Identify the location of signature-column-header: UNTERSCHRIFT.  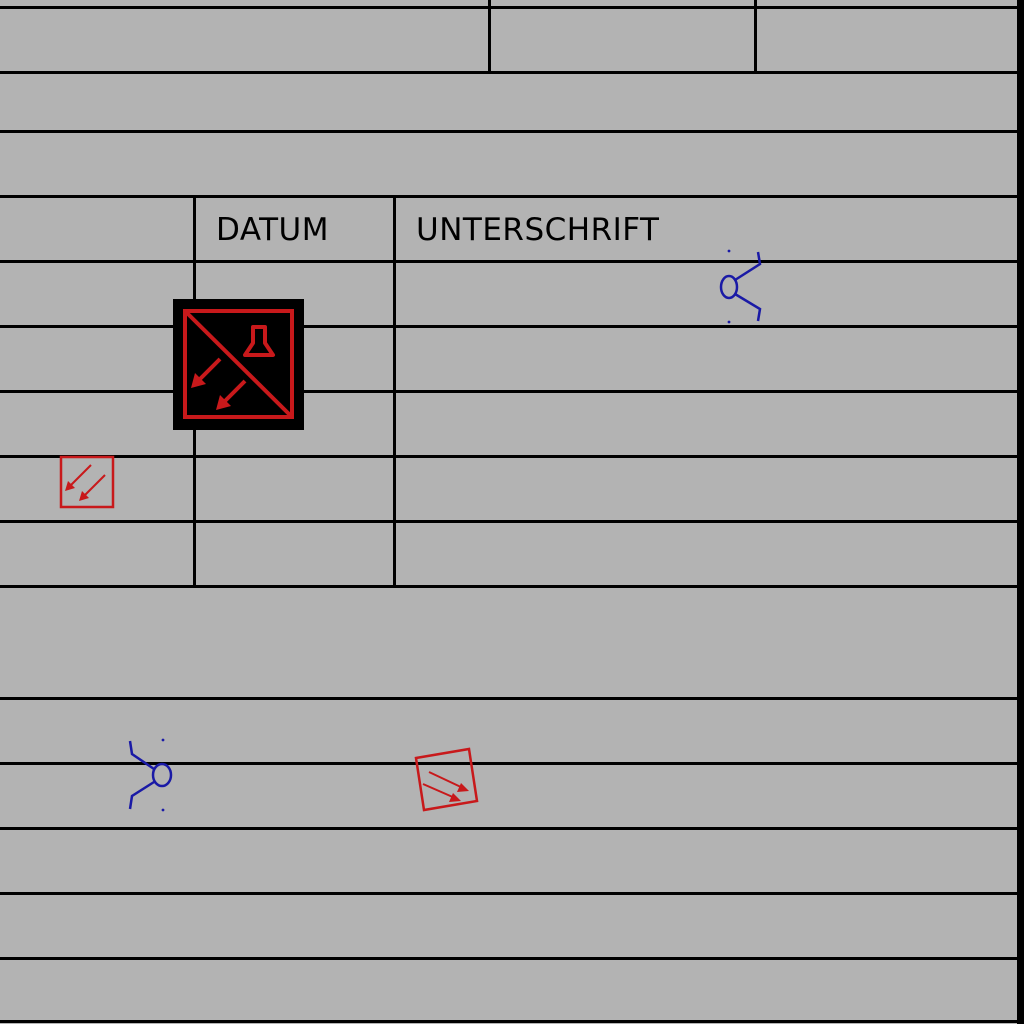
(538, 230).